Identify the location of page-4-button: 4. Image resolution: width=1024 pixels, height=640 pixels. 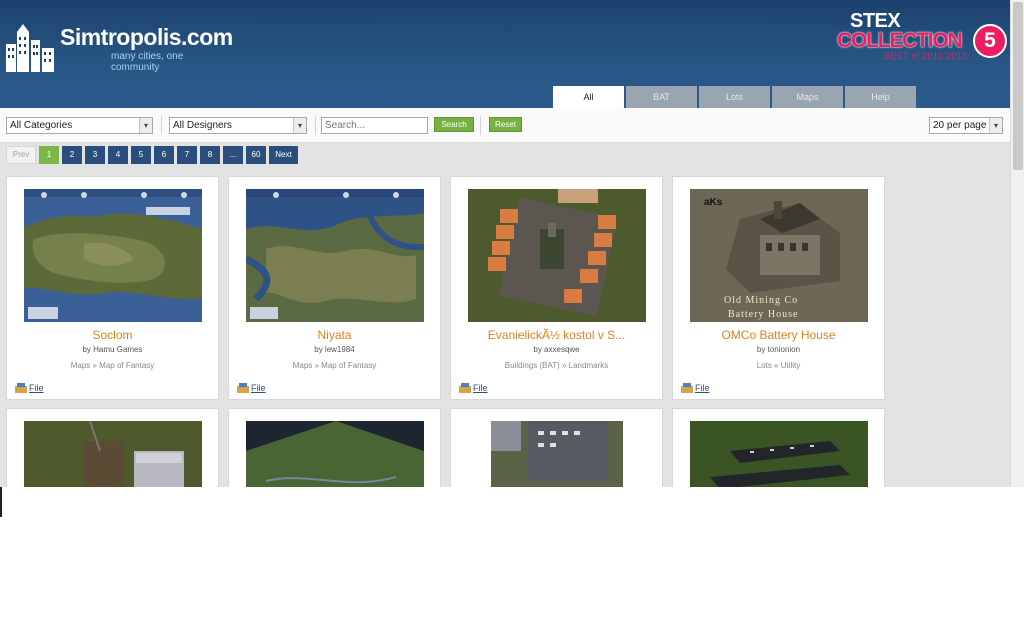
(118, 155).